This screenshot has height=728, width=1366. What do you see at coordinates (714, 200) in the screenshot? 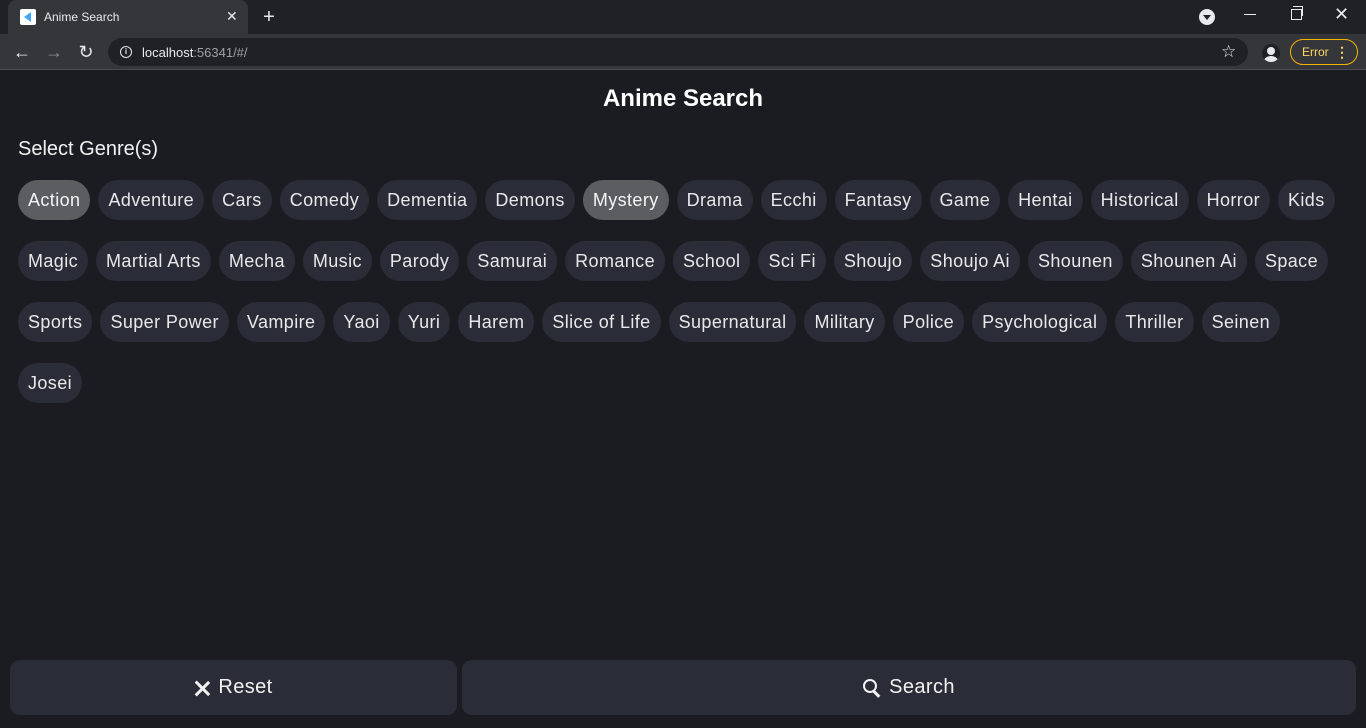
I see `genre-chip-drama: Drama` at bounding box center [714, 200].